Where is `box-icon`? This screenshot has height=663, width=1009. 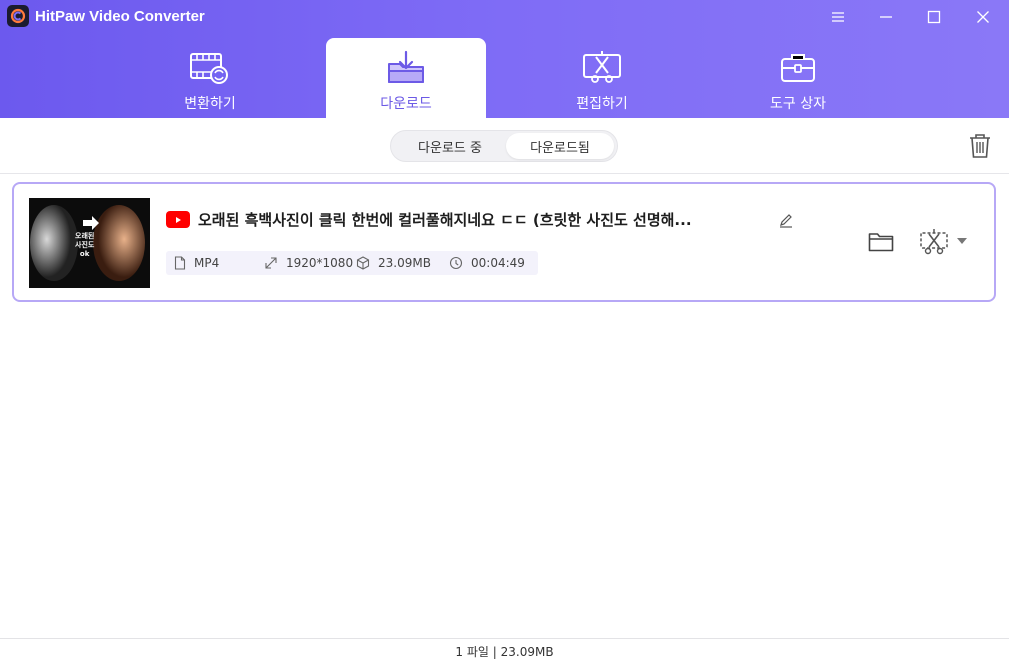 box-icon is located at coordinates (363, 263).